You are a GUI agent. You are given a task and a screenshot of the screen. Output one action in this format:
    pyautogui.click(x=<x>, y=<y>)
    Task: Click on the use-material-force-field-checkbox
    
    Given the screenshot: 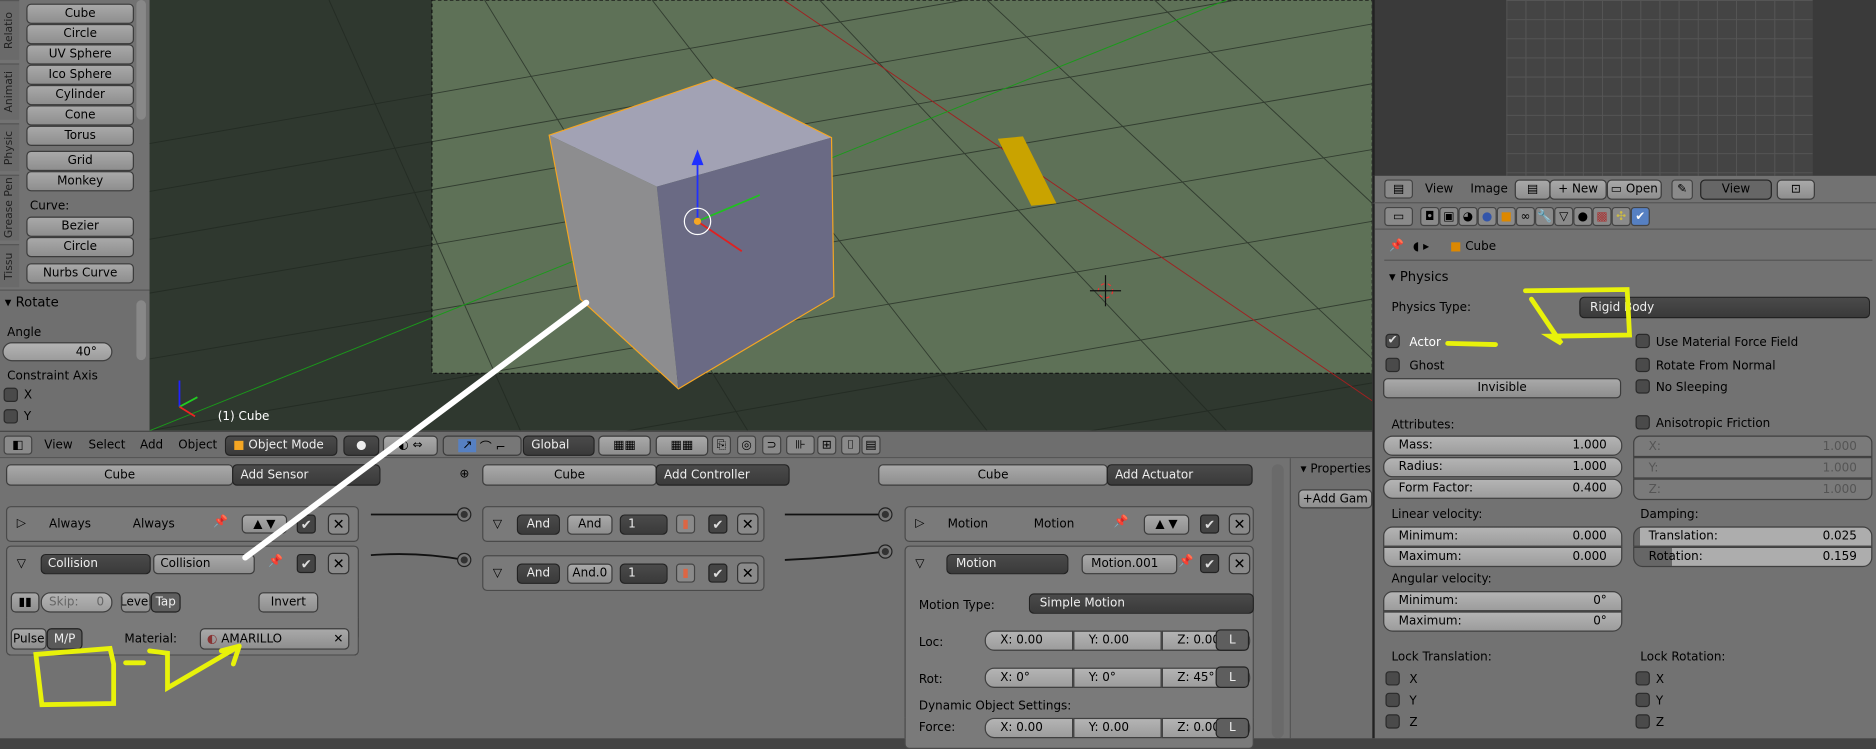 What is the action you would take?
    pyautogui.click(x=1642, y=341)
    